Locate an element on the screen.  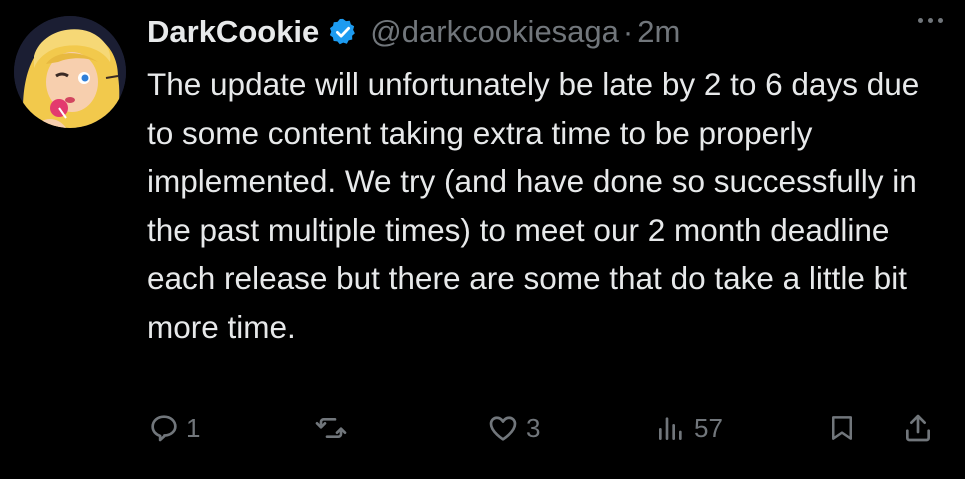
avatar-image is located at coordinates (70, 72).